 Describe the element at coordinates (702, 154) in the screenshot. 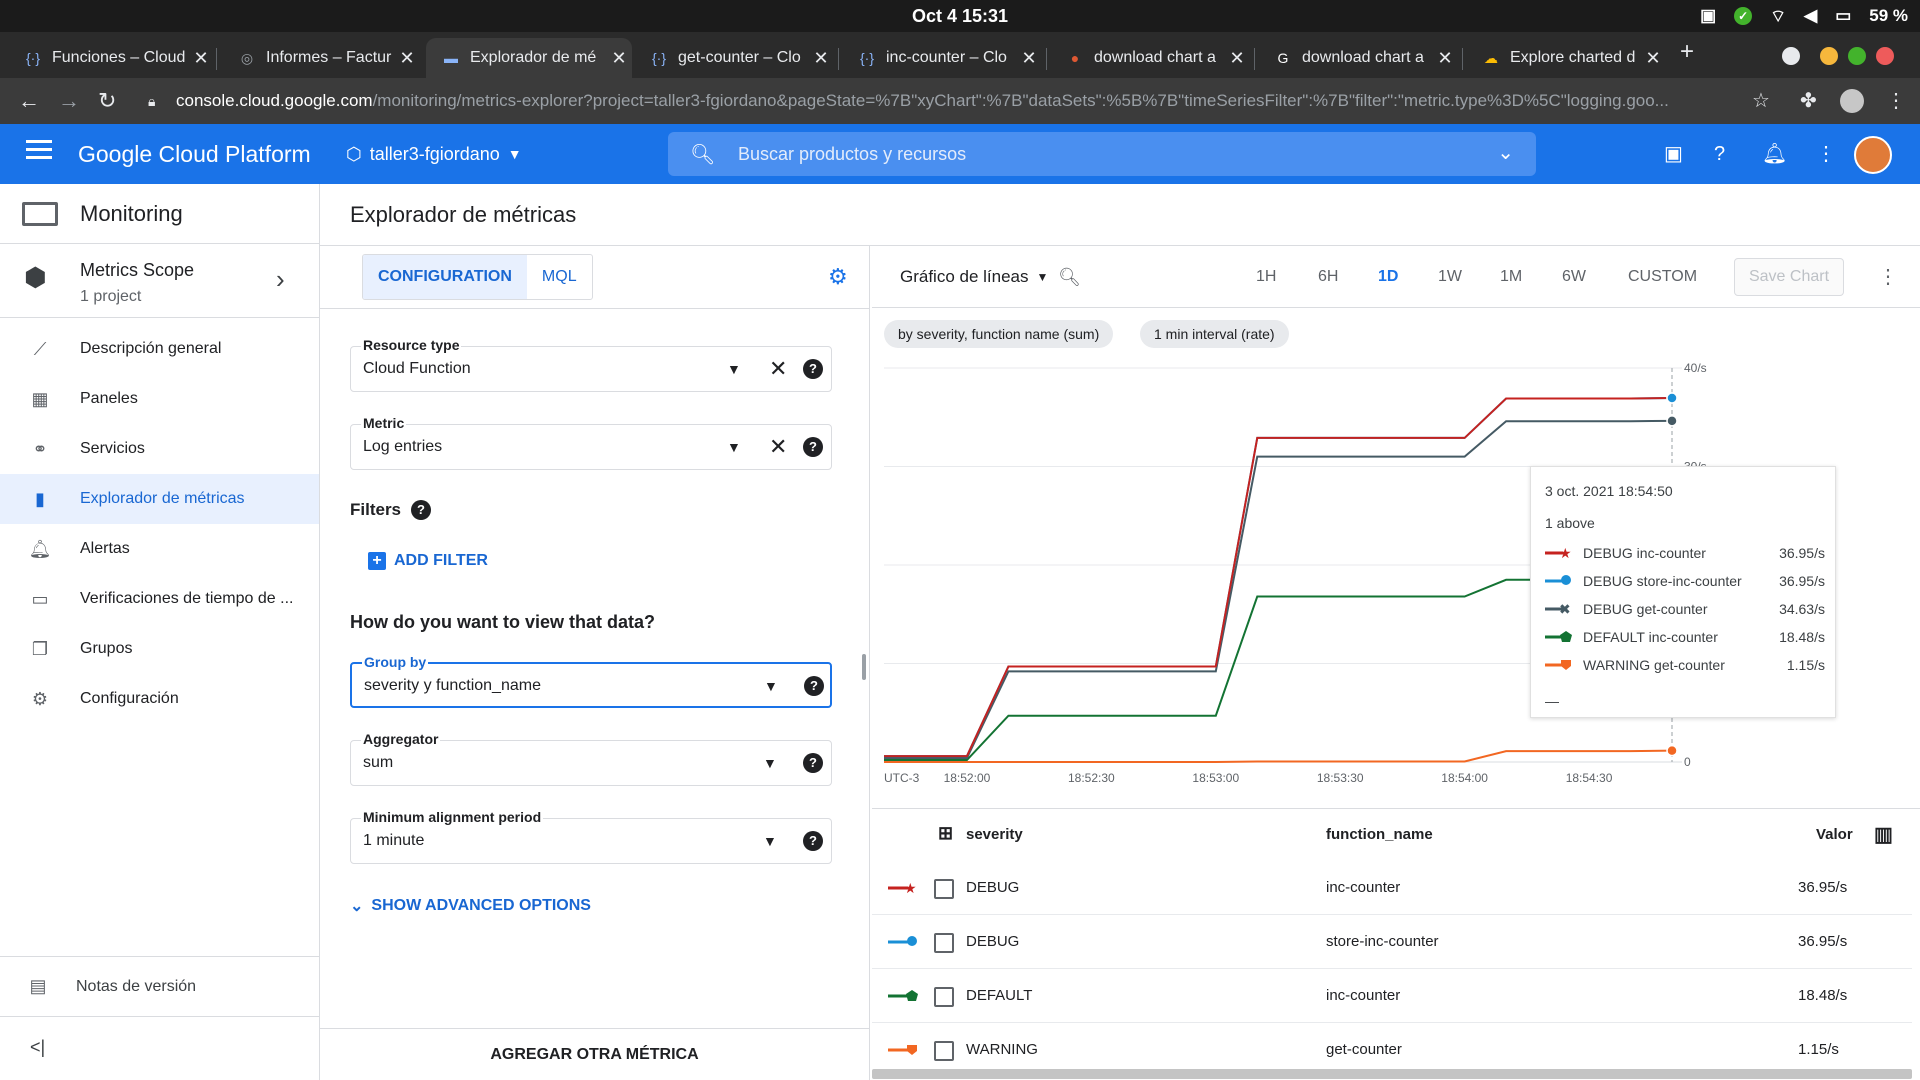

I see `search-icon: 🔍︎` at that location.